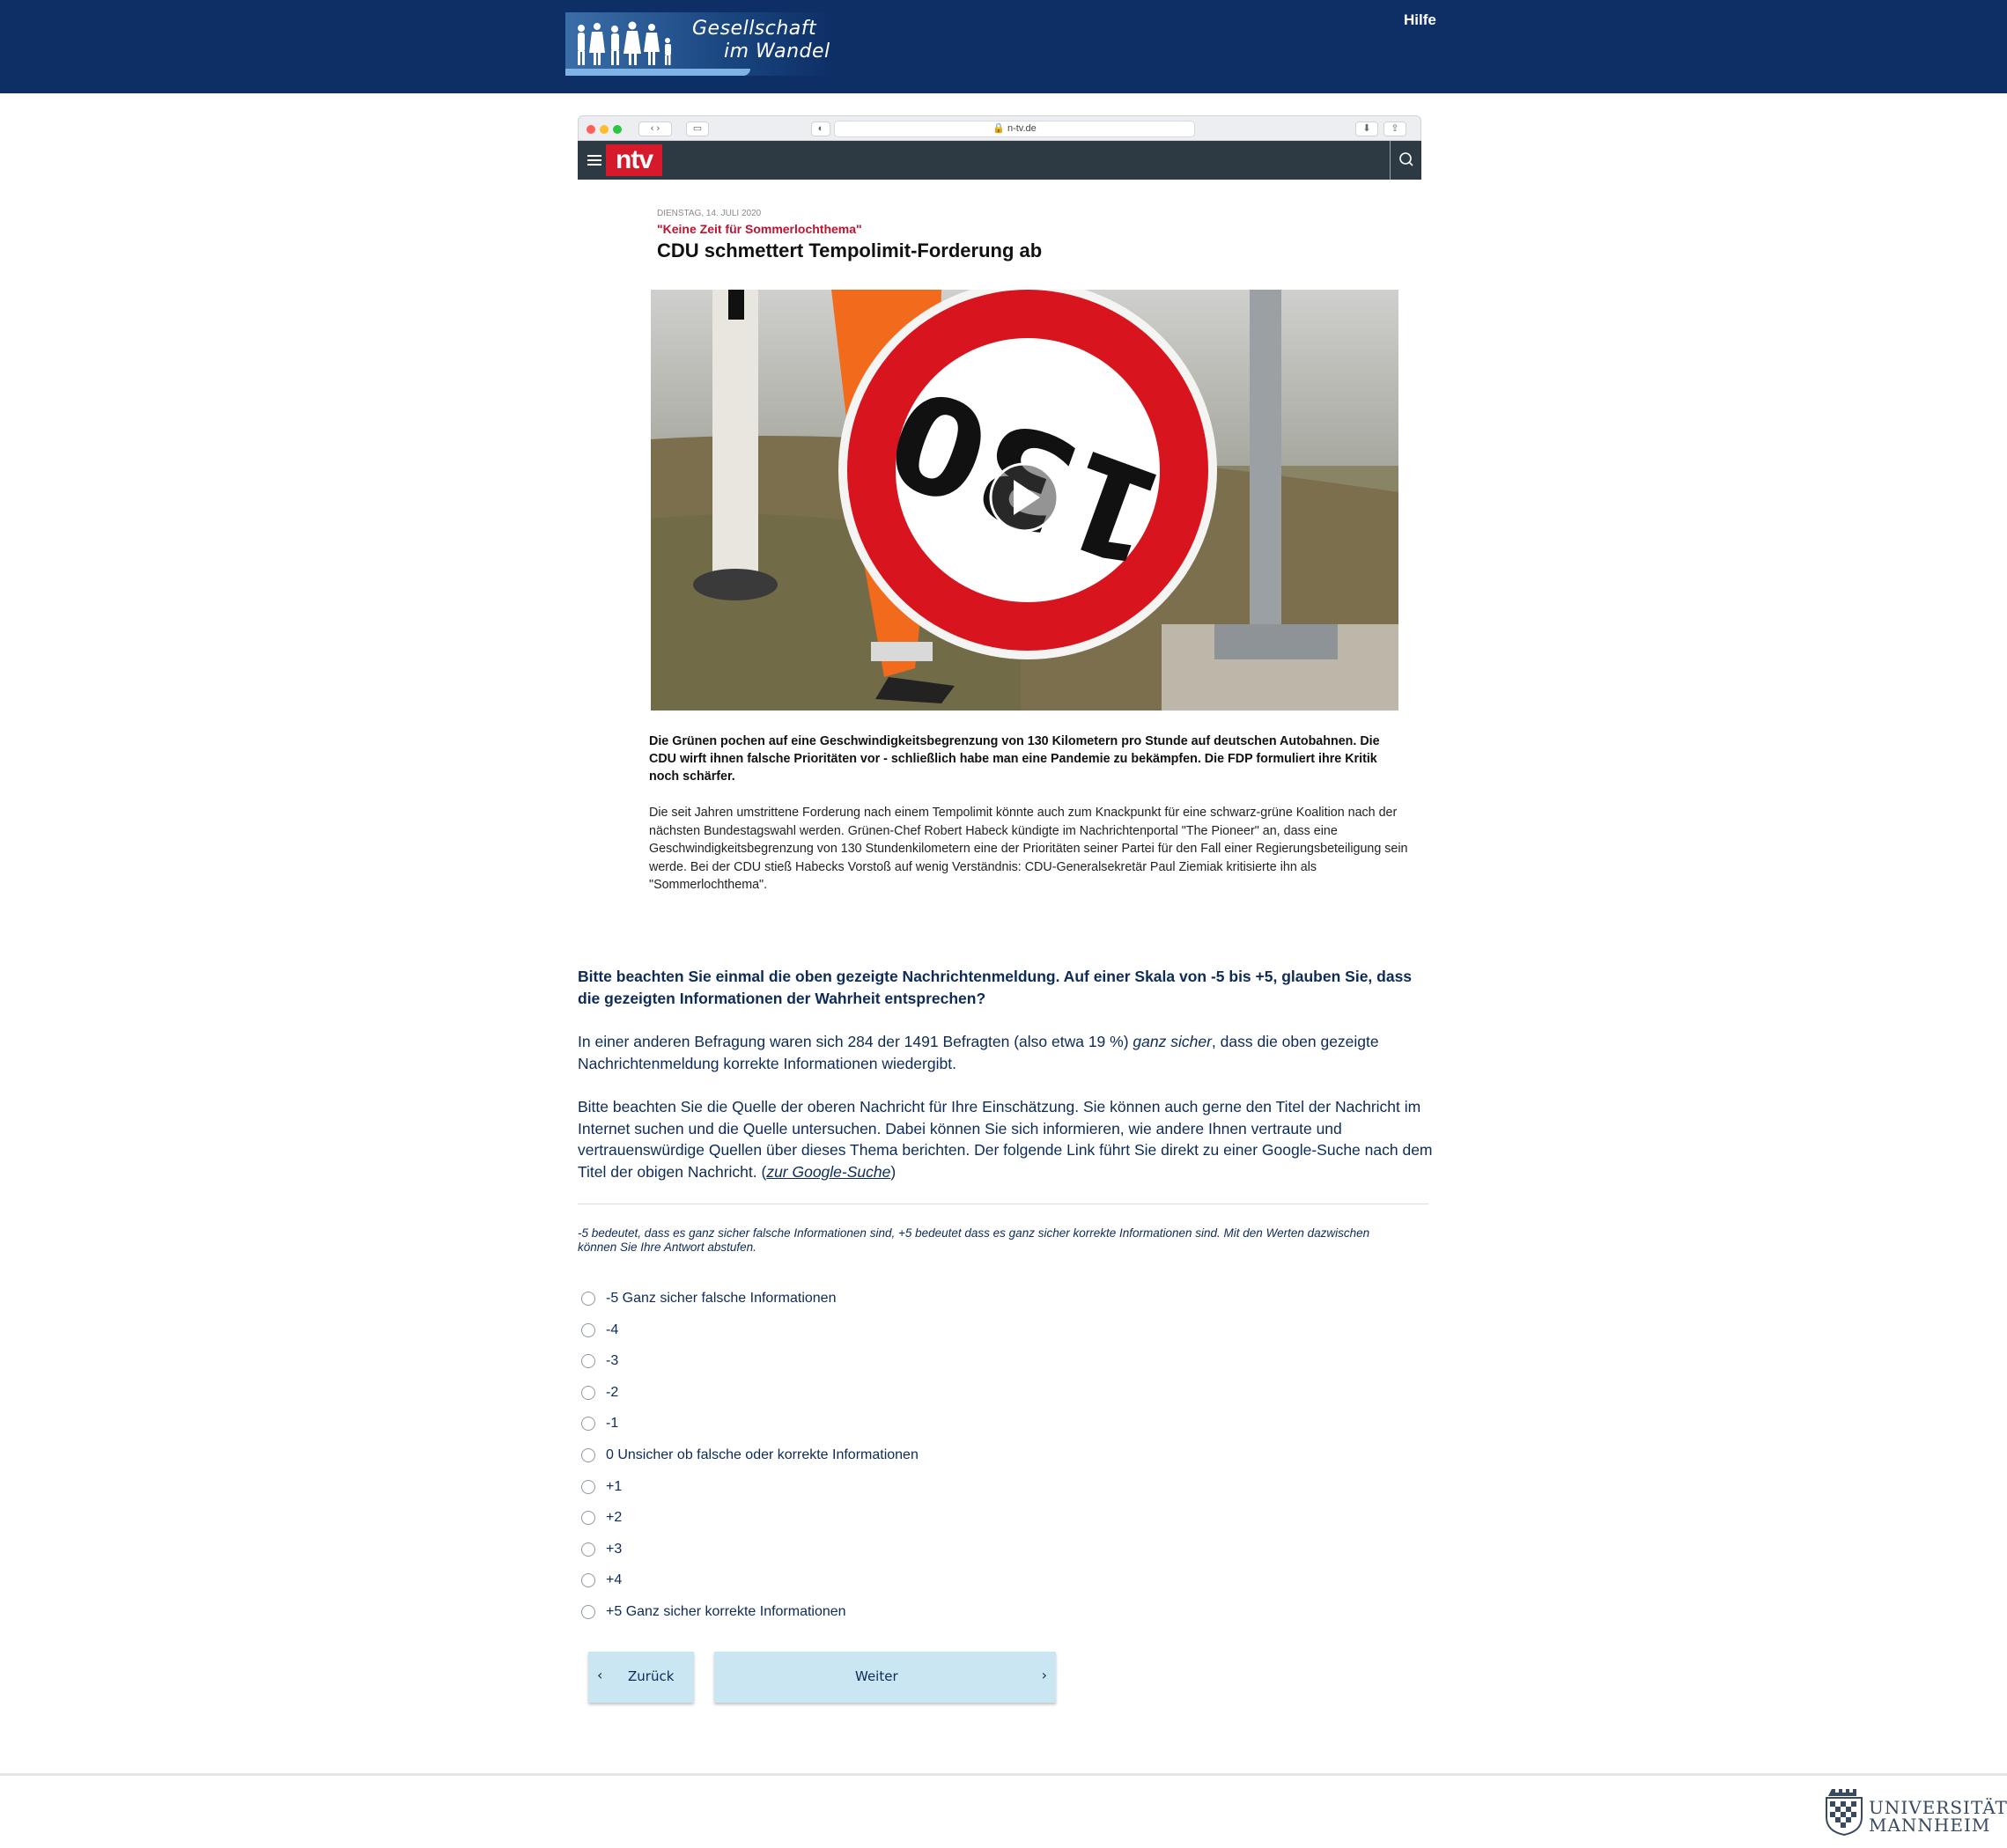 The image size is (2007, 1848). I want to click on logo-text-line1: Gesellschaft, so click(754, 29).